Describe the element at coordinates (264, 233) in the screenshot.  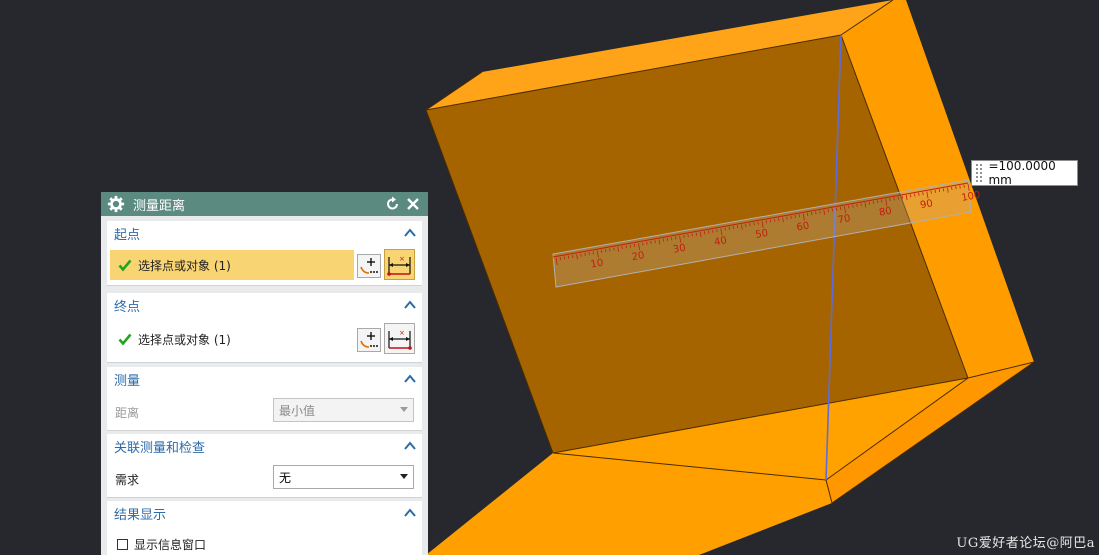
I see `section-header-start-point: 起点` at that location.